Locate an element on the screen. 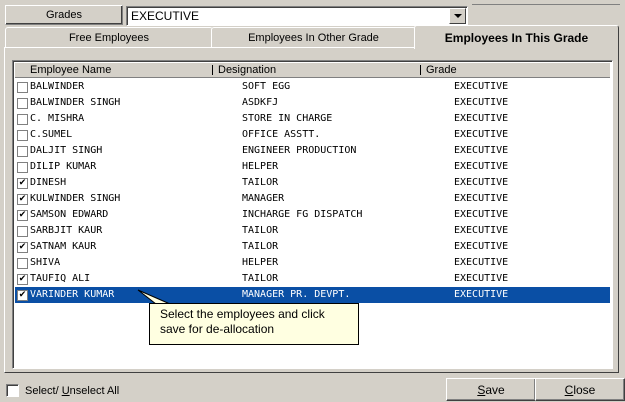 The width and height of the screenshot is (625, 402). column-header-grade: Grade is located at coordinates (441, 70).